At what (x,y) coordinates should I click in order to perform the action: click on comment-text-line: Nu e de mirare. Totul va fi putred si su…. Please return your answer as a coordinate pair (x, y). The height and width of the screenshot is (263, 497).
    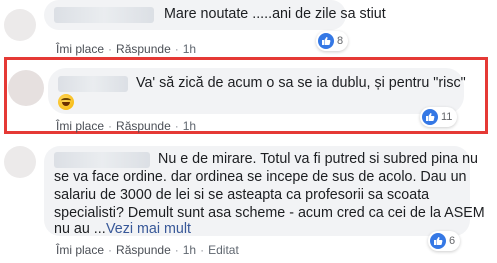
    Looking at the image, I should click on (318, 159).